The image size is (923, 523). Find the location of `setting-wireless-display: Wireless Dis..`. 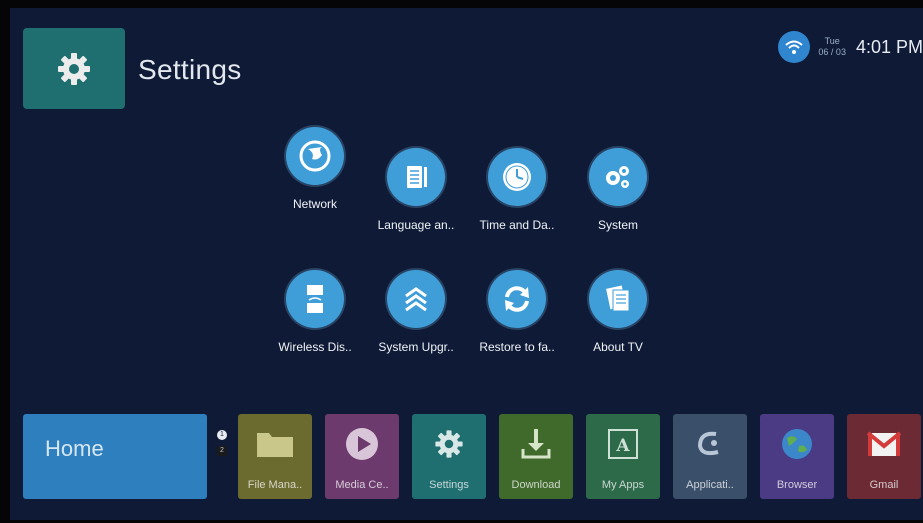

setting-wireless-display: Wireless Dis.. is located at coordinates (315, 312).